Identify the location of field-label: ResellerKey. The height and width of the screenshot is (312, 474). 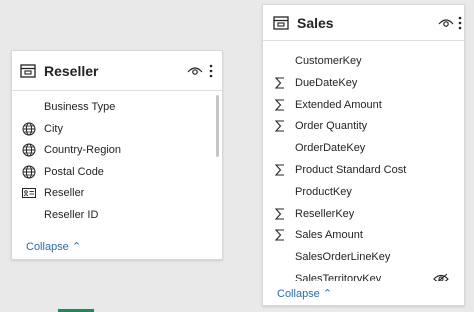
(325, 213).